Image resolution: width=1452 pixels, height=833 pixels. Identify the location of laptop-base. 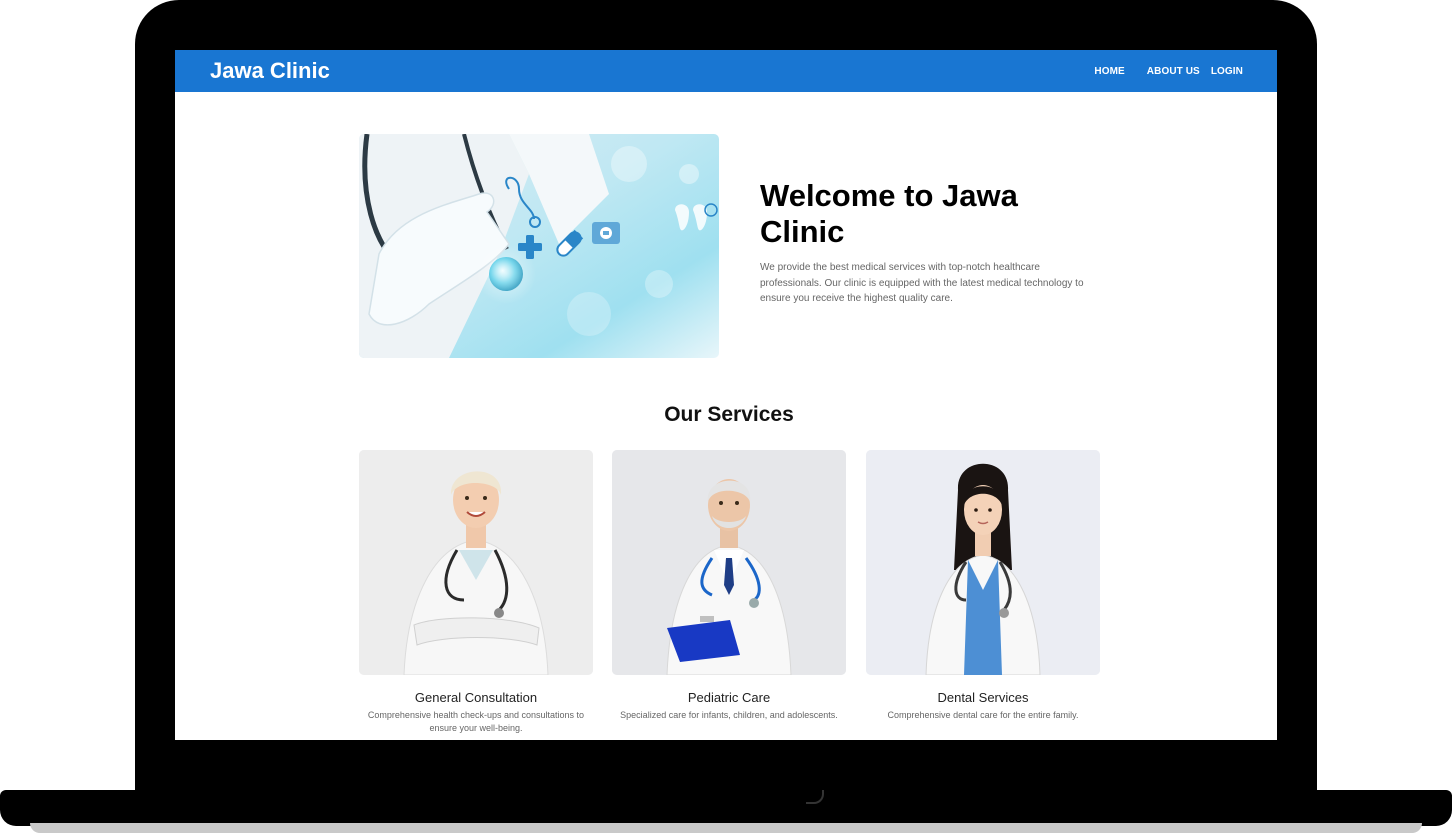
(726, 808).